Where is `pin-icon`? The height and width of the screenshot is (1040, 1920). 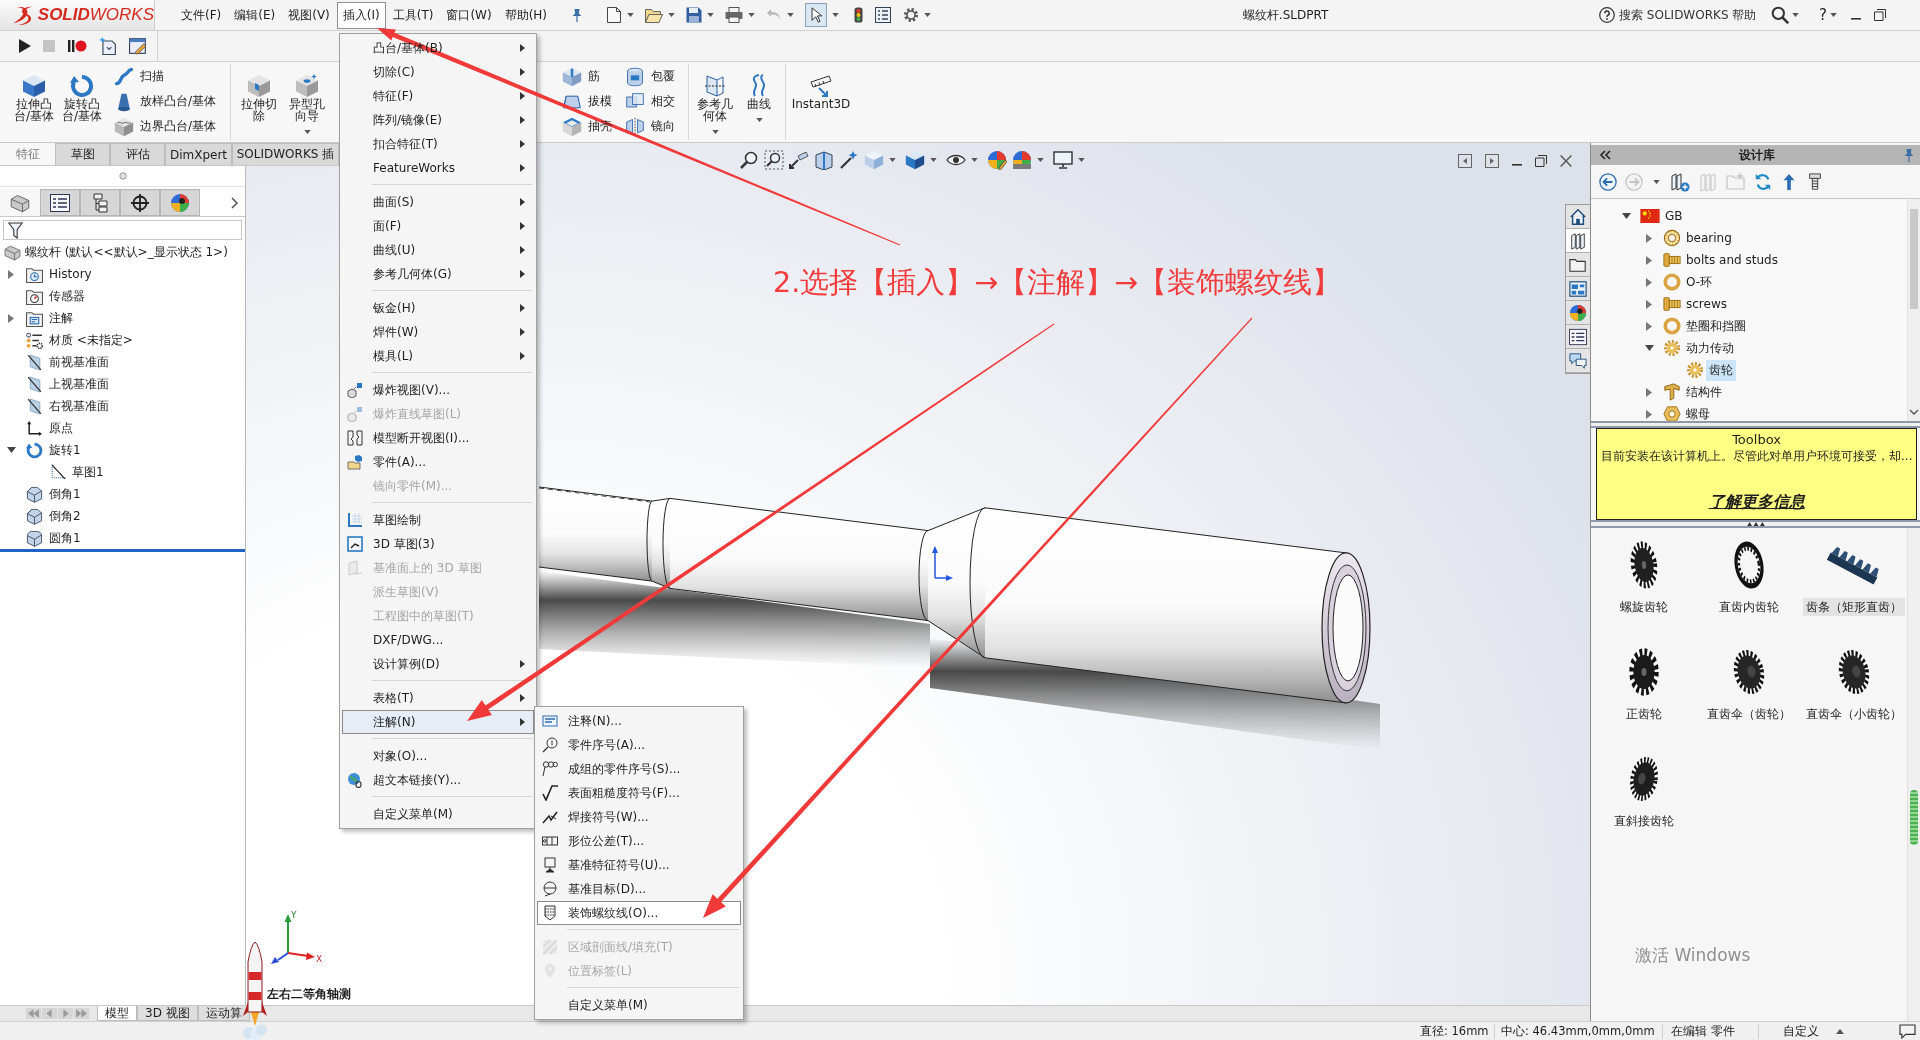 pin-icon is located at coordinates (1909, 155).